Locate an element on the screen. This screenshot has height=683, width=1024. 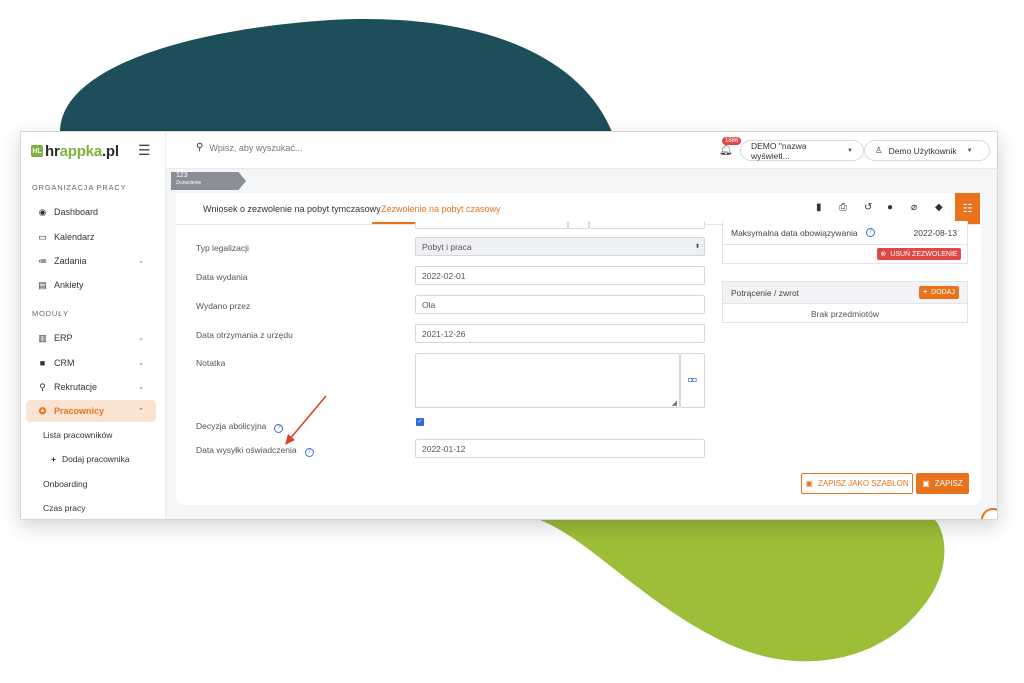
logo-mark: HL is located at coordinates (37, 151).